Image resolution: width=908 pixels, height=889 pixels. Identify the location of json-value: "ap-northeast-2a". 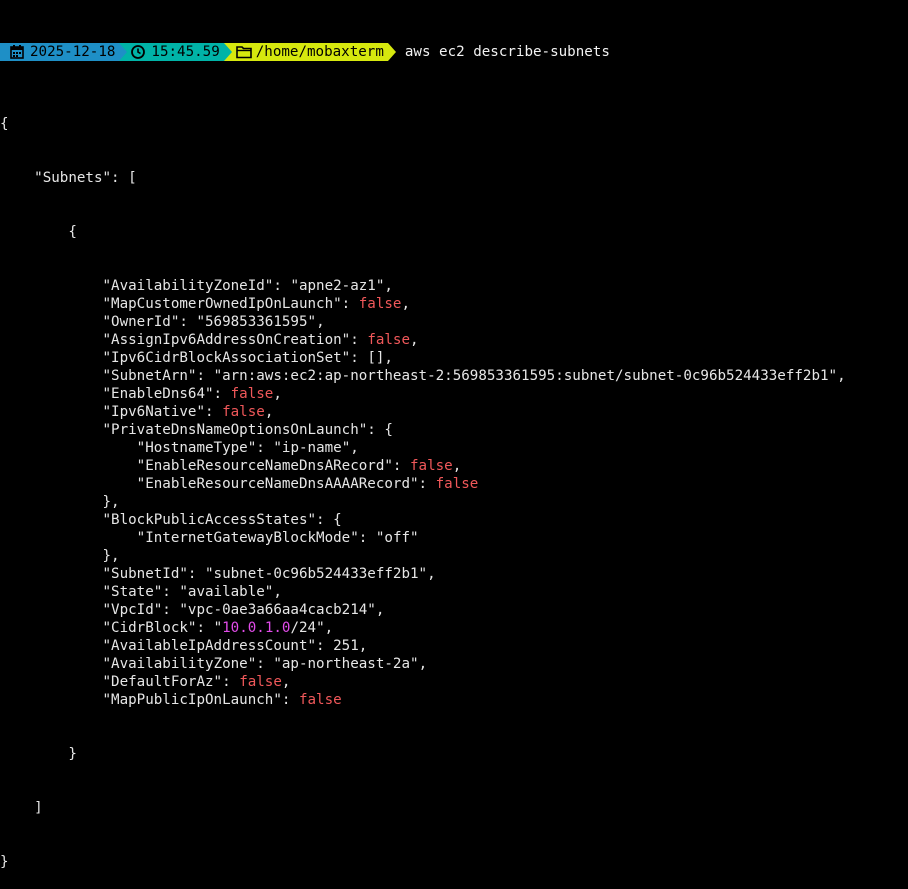
(346, 664).